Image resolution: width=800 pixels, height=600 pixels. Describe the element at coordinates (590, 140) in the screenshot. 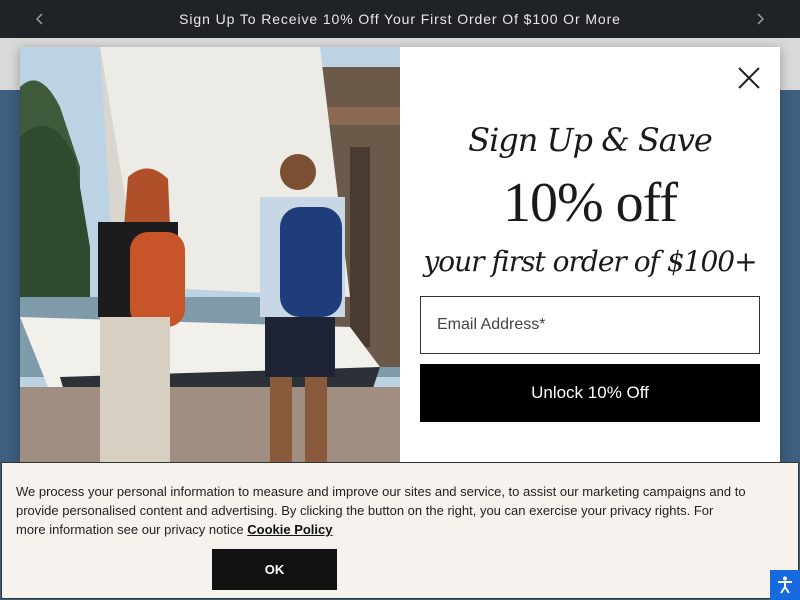

I see `signup-headline: Sign Up & Save` at that location.